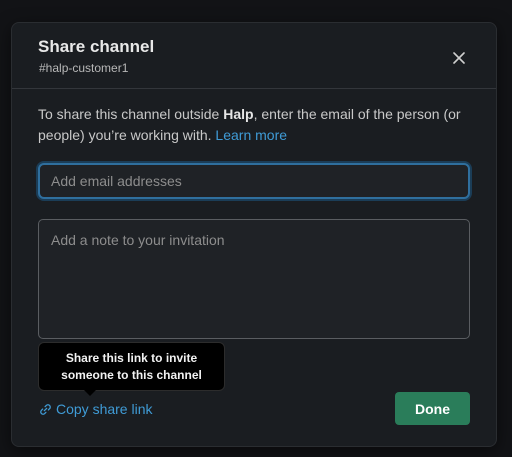  I want to click on modal-header: Share channel #halp-customer1, so click(254, 56).